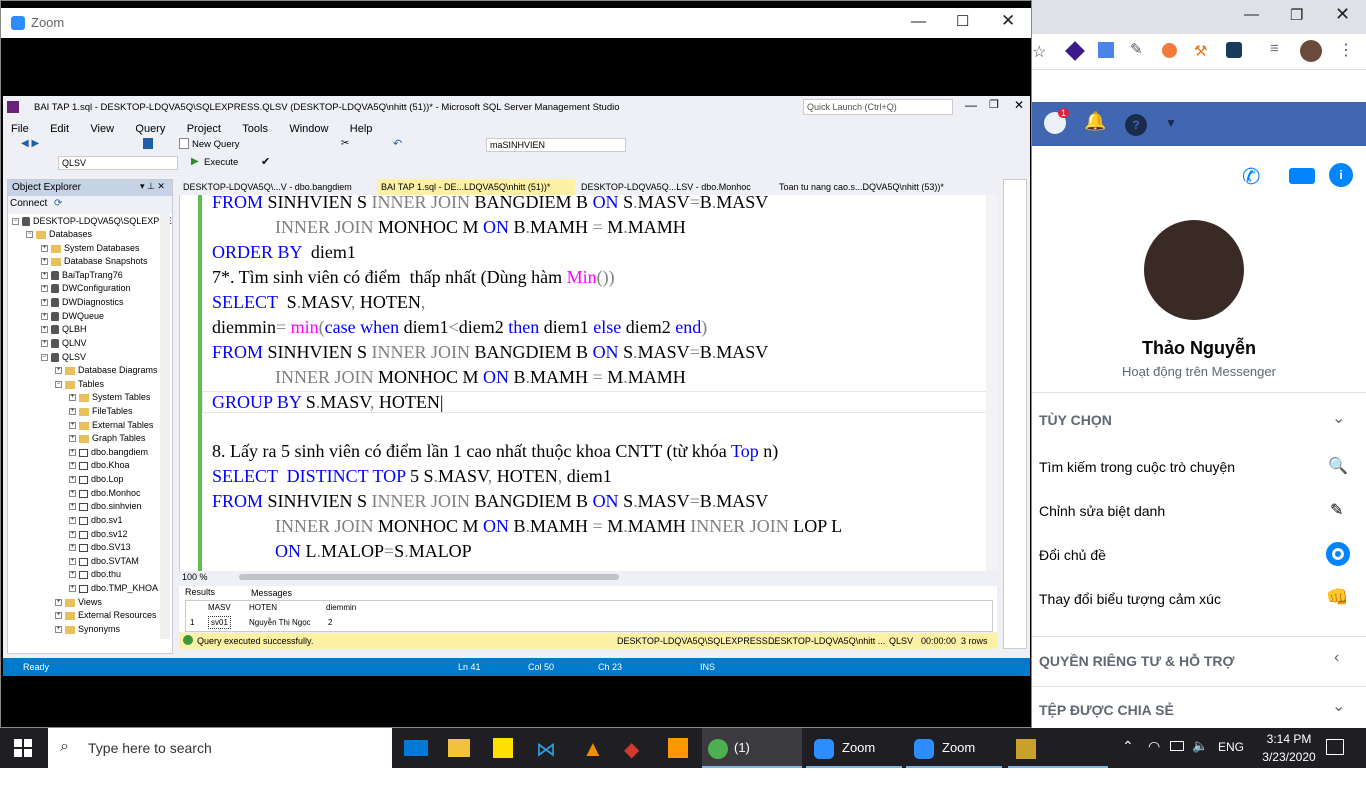 Image resolution: width=1366 pixels, height=808 pixels. I want to click on zoom-level: 100 %, so click(588, 578).